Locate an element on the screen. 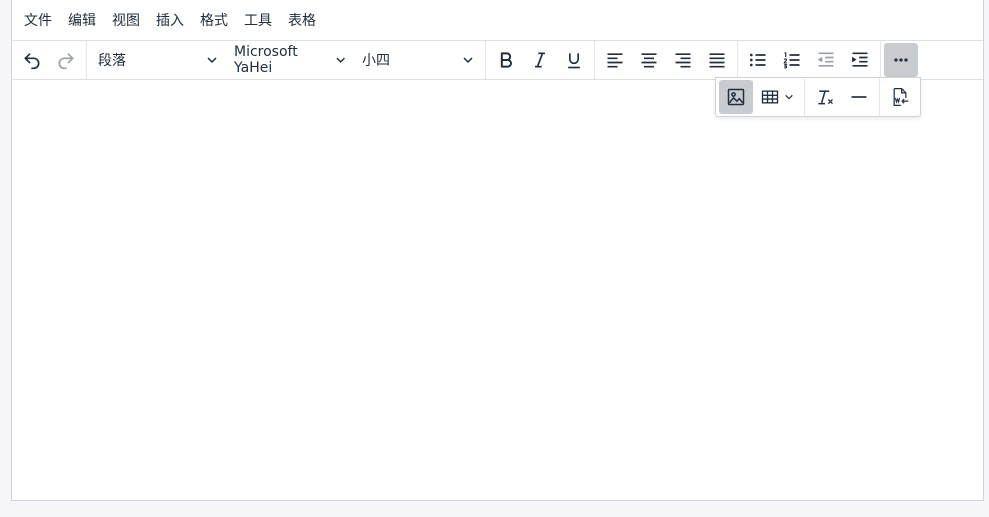 The image size is (989, 517). block-format-value: 段落 is located at coordinates (112, 61).